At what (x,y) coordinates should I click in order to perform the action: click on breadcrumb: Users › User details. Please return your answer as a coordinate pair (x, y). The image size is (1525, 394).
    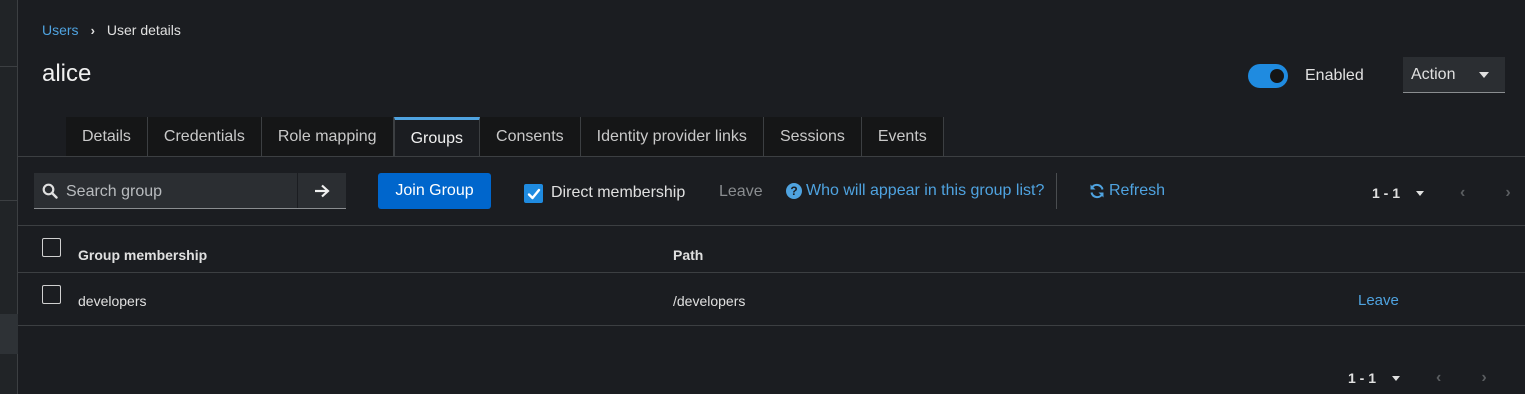
    Looking at the image, I should click on (111, 30).